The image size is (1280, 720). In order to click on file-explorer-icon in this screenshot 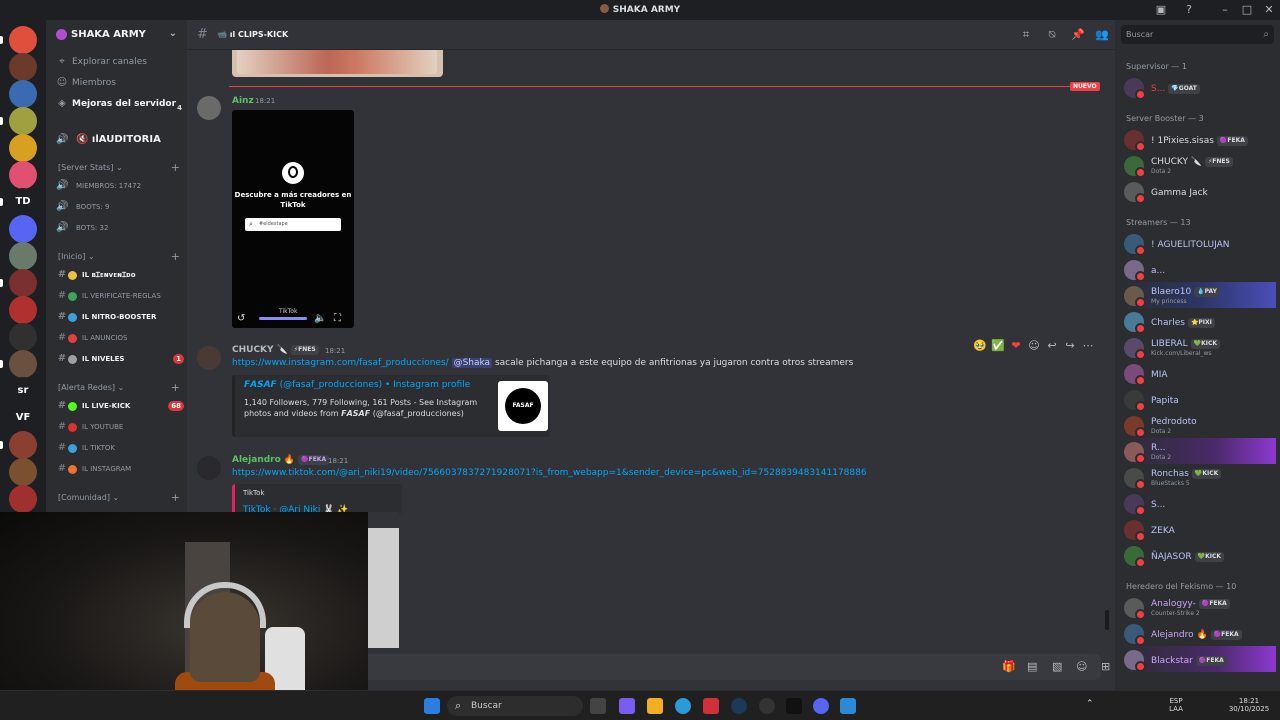, I will do `click(655, 706)`.